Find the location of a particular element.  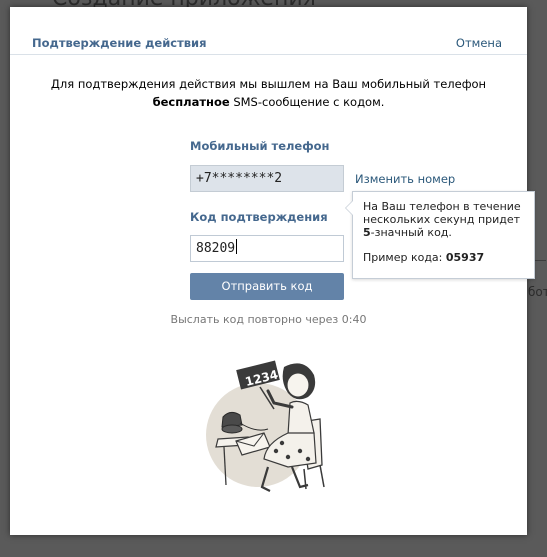

background-right-text: бот is located at coordinates (537, 292).